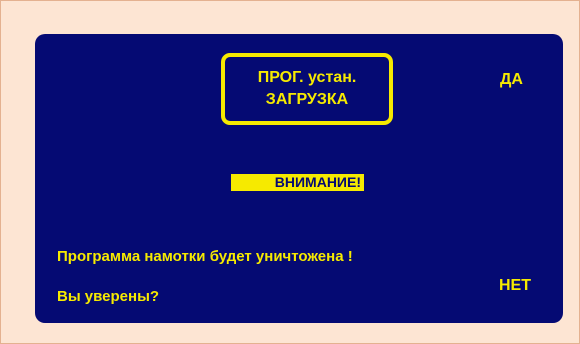 Image resolution: width=580 pixels, height=344 pixels. What do you see at coordinates (307, 77) in the screenshot?
I see `title-line-1: ПРОГ. устан.` at bounding box center [307, 77].